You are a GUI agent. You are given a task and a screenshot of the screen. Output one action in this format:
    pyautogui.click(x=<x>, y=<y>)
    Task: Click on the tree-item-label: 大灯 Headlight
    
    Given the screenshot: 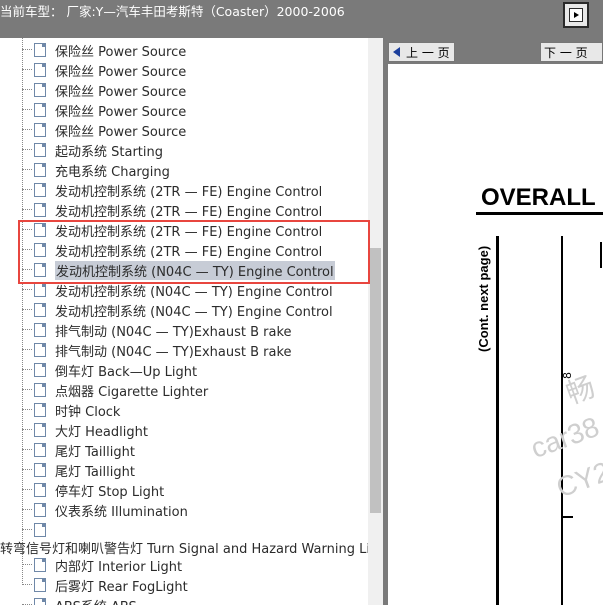 What is the action you would take?
    pyautogui.click(x=101, y=432)
    